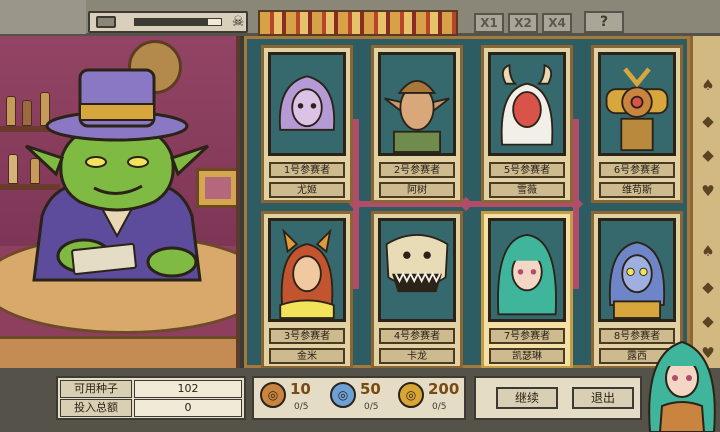 The width and height of the screenshot is (720, 432). Describe the element at coordinates (417, 190) in the screenshot. I see `contestant-name: 阿树` at that location.